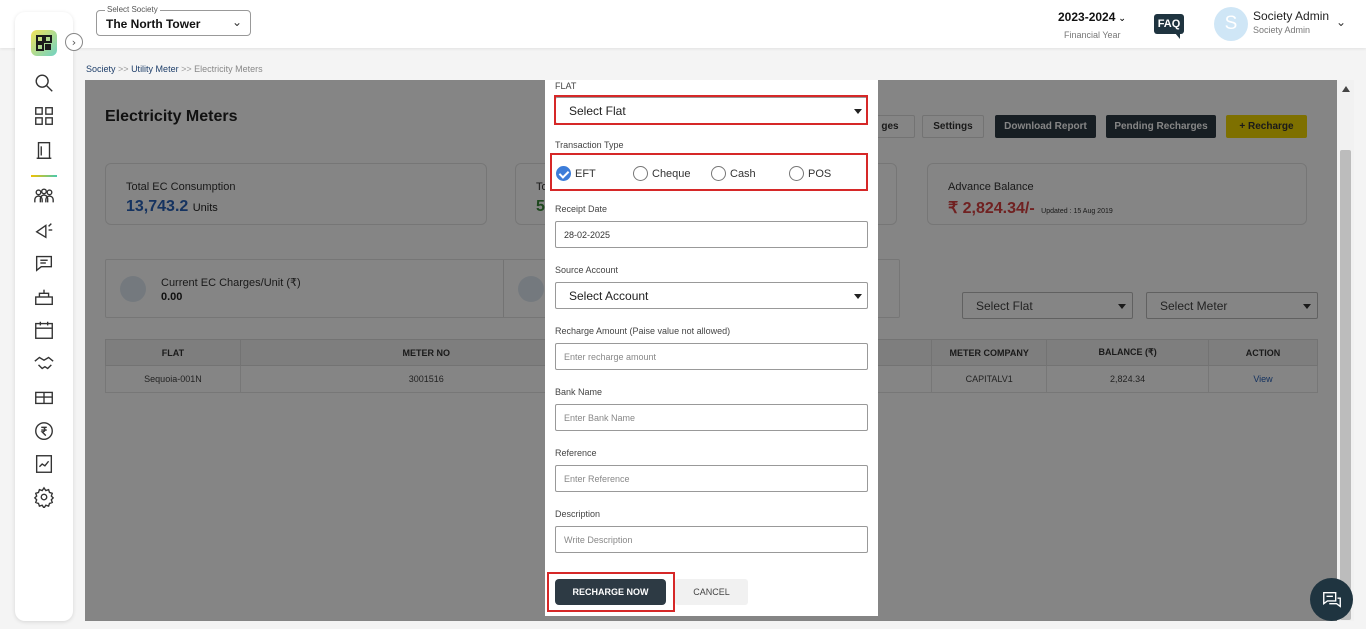 The width and height of the screenshot is (1366, 629). I want to click on scroll-up-arrow-icon, so click(1346, 89).